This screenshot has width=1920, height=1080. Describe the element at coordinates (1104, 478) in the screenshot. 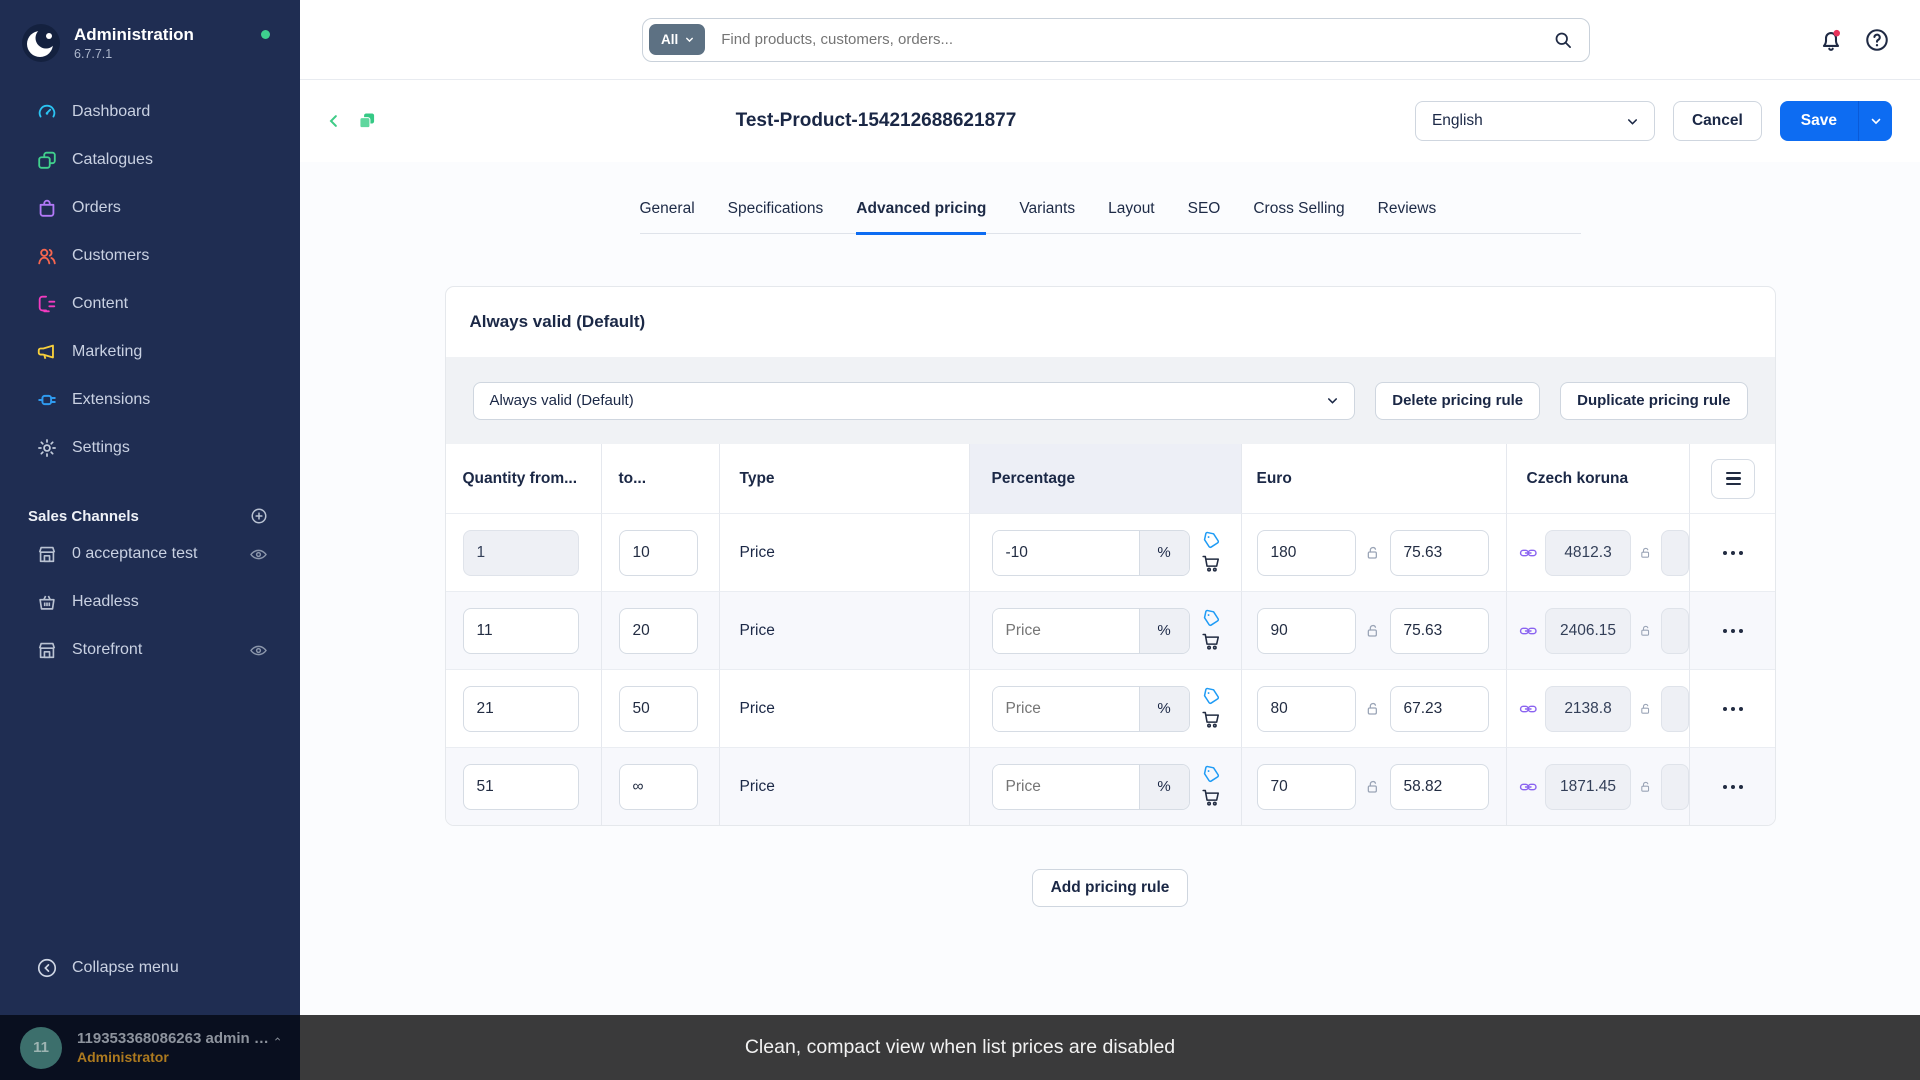

I see `col-header-percentage: Percentage` at that location.